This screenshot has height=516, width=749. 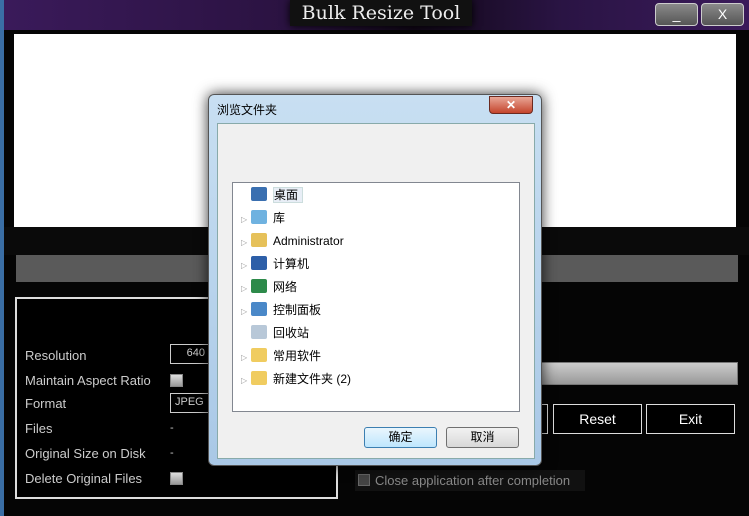 What do you see at coordinates (190, 403) in the screenshot?
I see `format-select: JPEG` at bounding box center [190, 403].